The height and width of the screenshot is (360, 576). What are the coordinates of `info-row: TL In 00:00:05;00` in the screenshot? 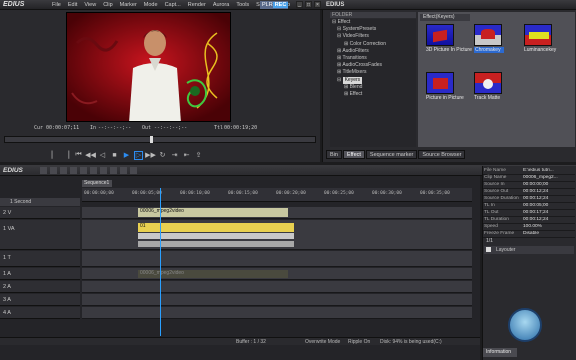 It's located at (529, 206).